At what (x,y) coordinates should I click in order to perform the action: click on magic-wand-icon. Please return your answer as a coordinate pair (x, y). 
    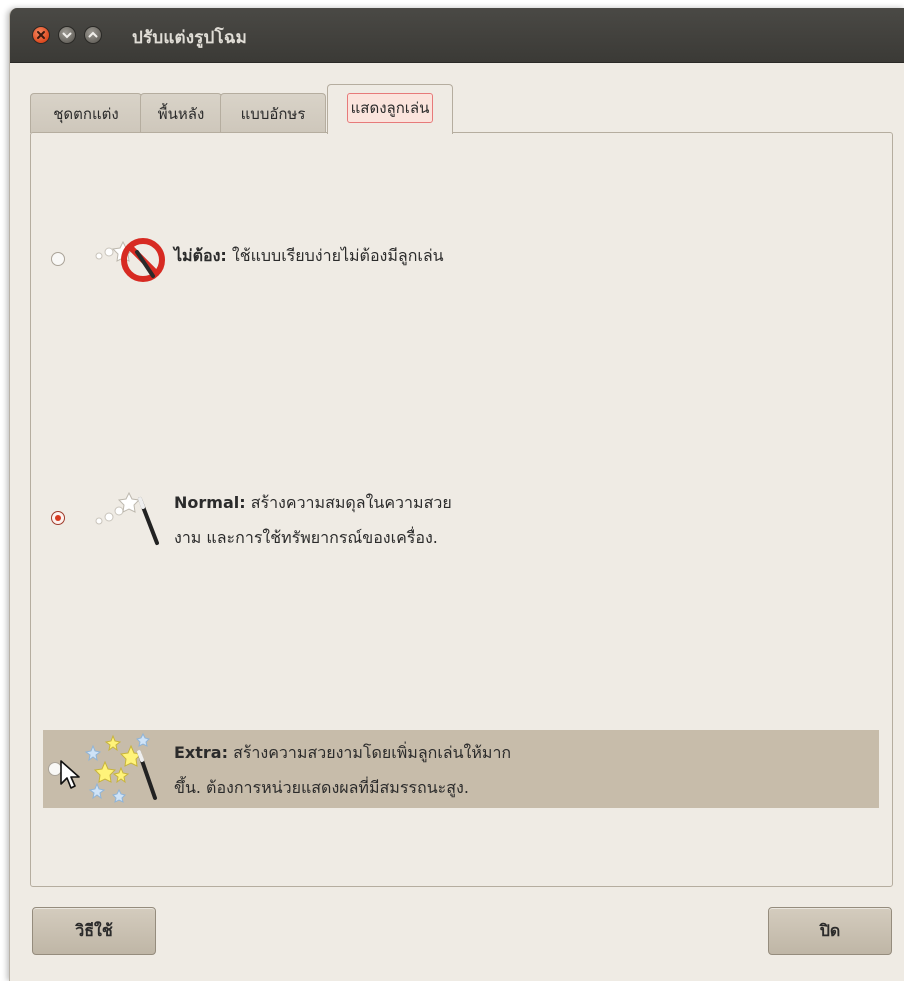
    Looking at the image, I should click on (127, 518).